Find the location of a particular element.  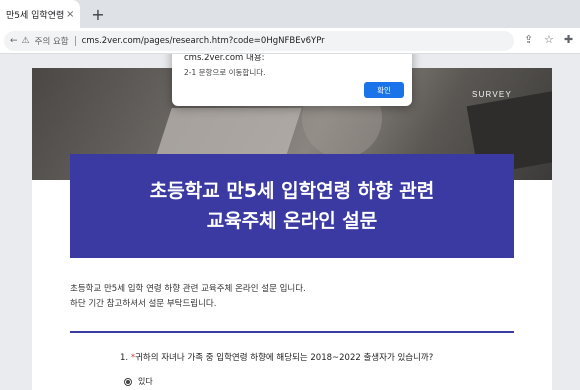

title-line-1: 초등학교 만5세 입학연령 하향 관련 is located at coordinates (292, 191).